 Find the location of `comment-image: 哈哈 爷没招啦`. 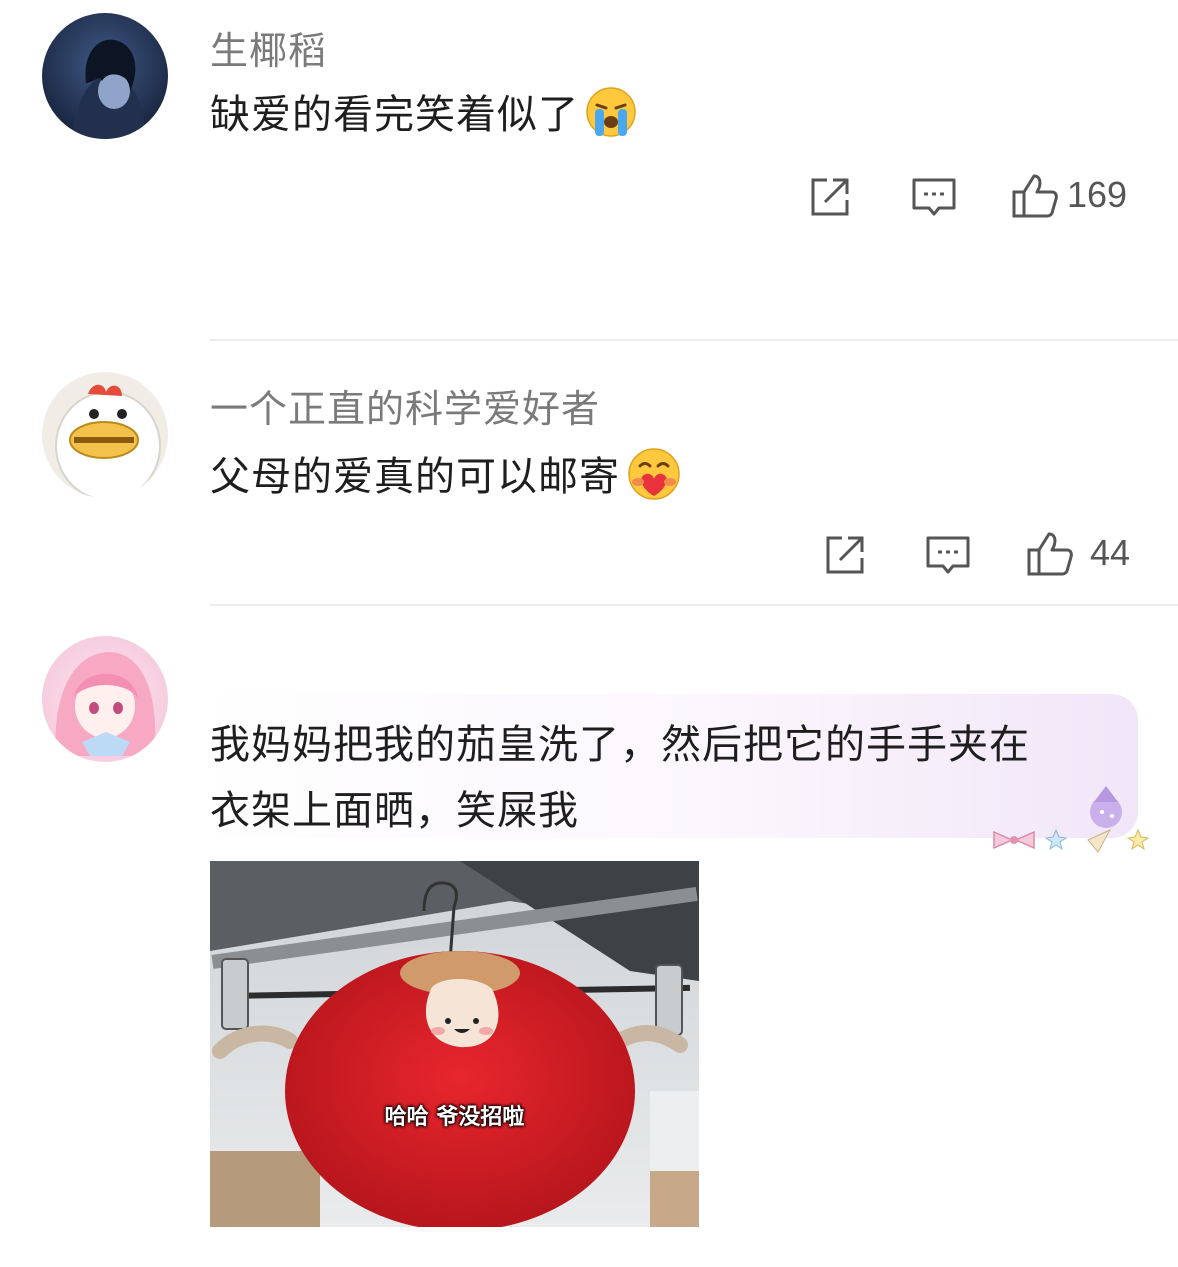

comment-image: 哈哈 爷没招啦 is located at coordinates (454, 1044).